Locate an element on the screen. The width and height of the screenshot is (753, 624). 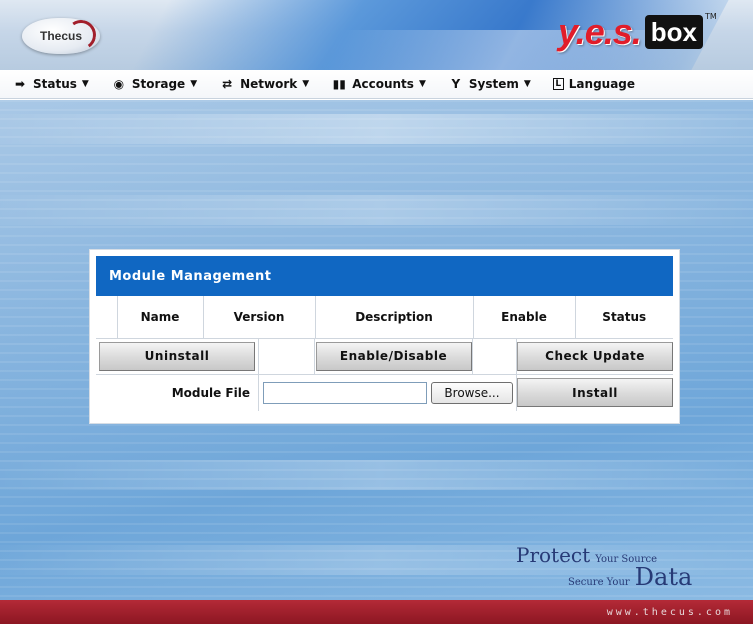
header-banner: Thecus y.e.s. box TM is located at coordinates (376, 35).